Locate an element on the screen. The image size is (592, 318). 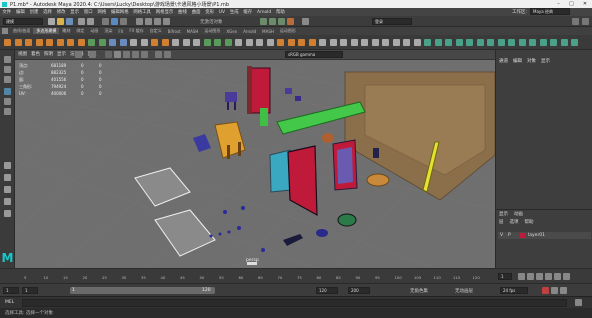
layer-row: V P layer01 is located at coordinates (544, 235).